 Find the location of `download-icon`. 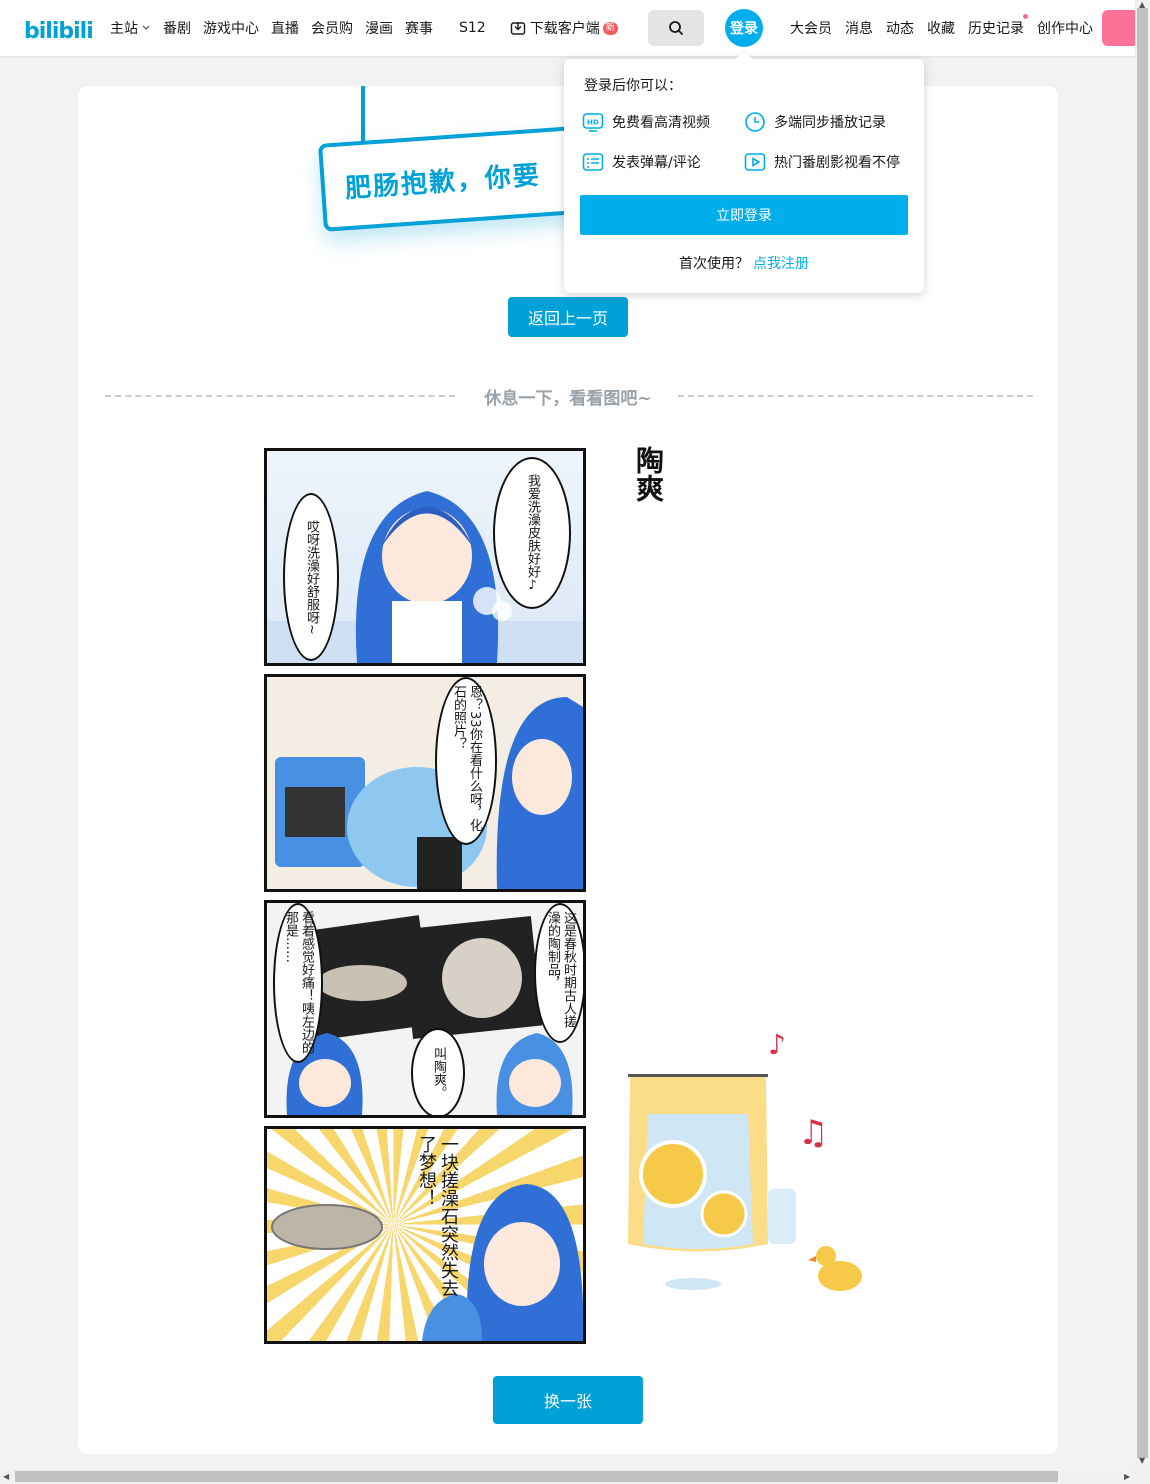

download-icon is located at coordinates (517, 28).